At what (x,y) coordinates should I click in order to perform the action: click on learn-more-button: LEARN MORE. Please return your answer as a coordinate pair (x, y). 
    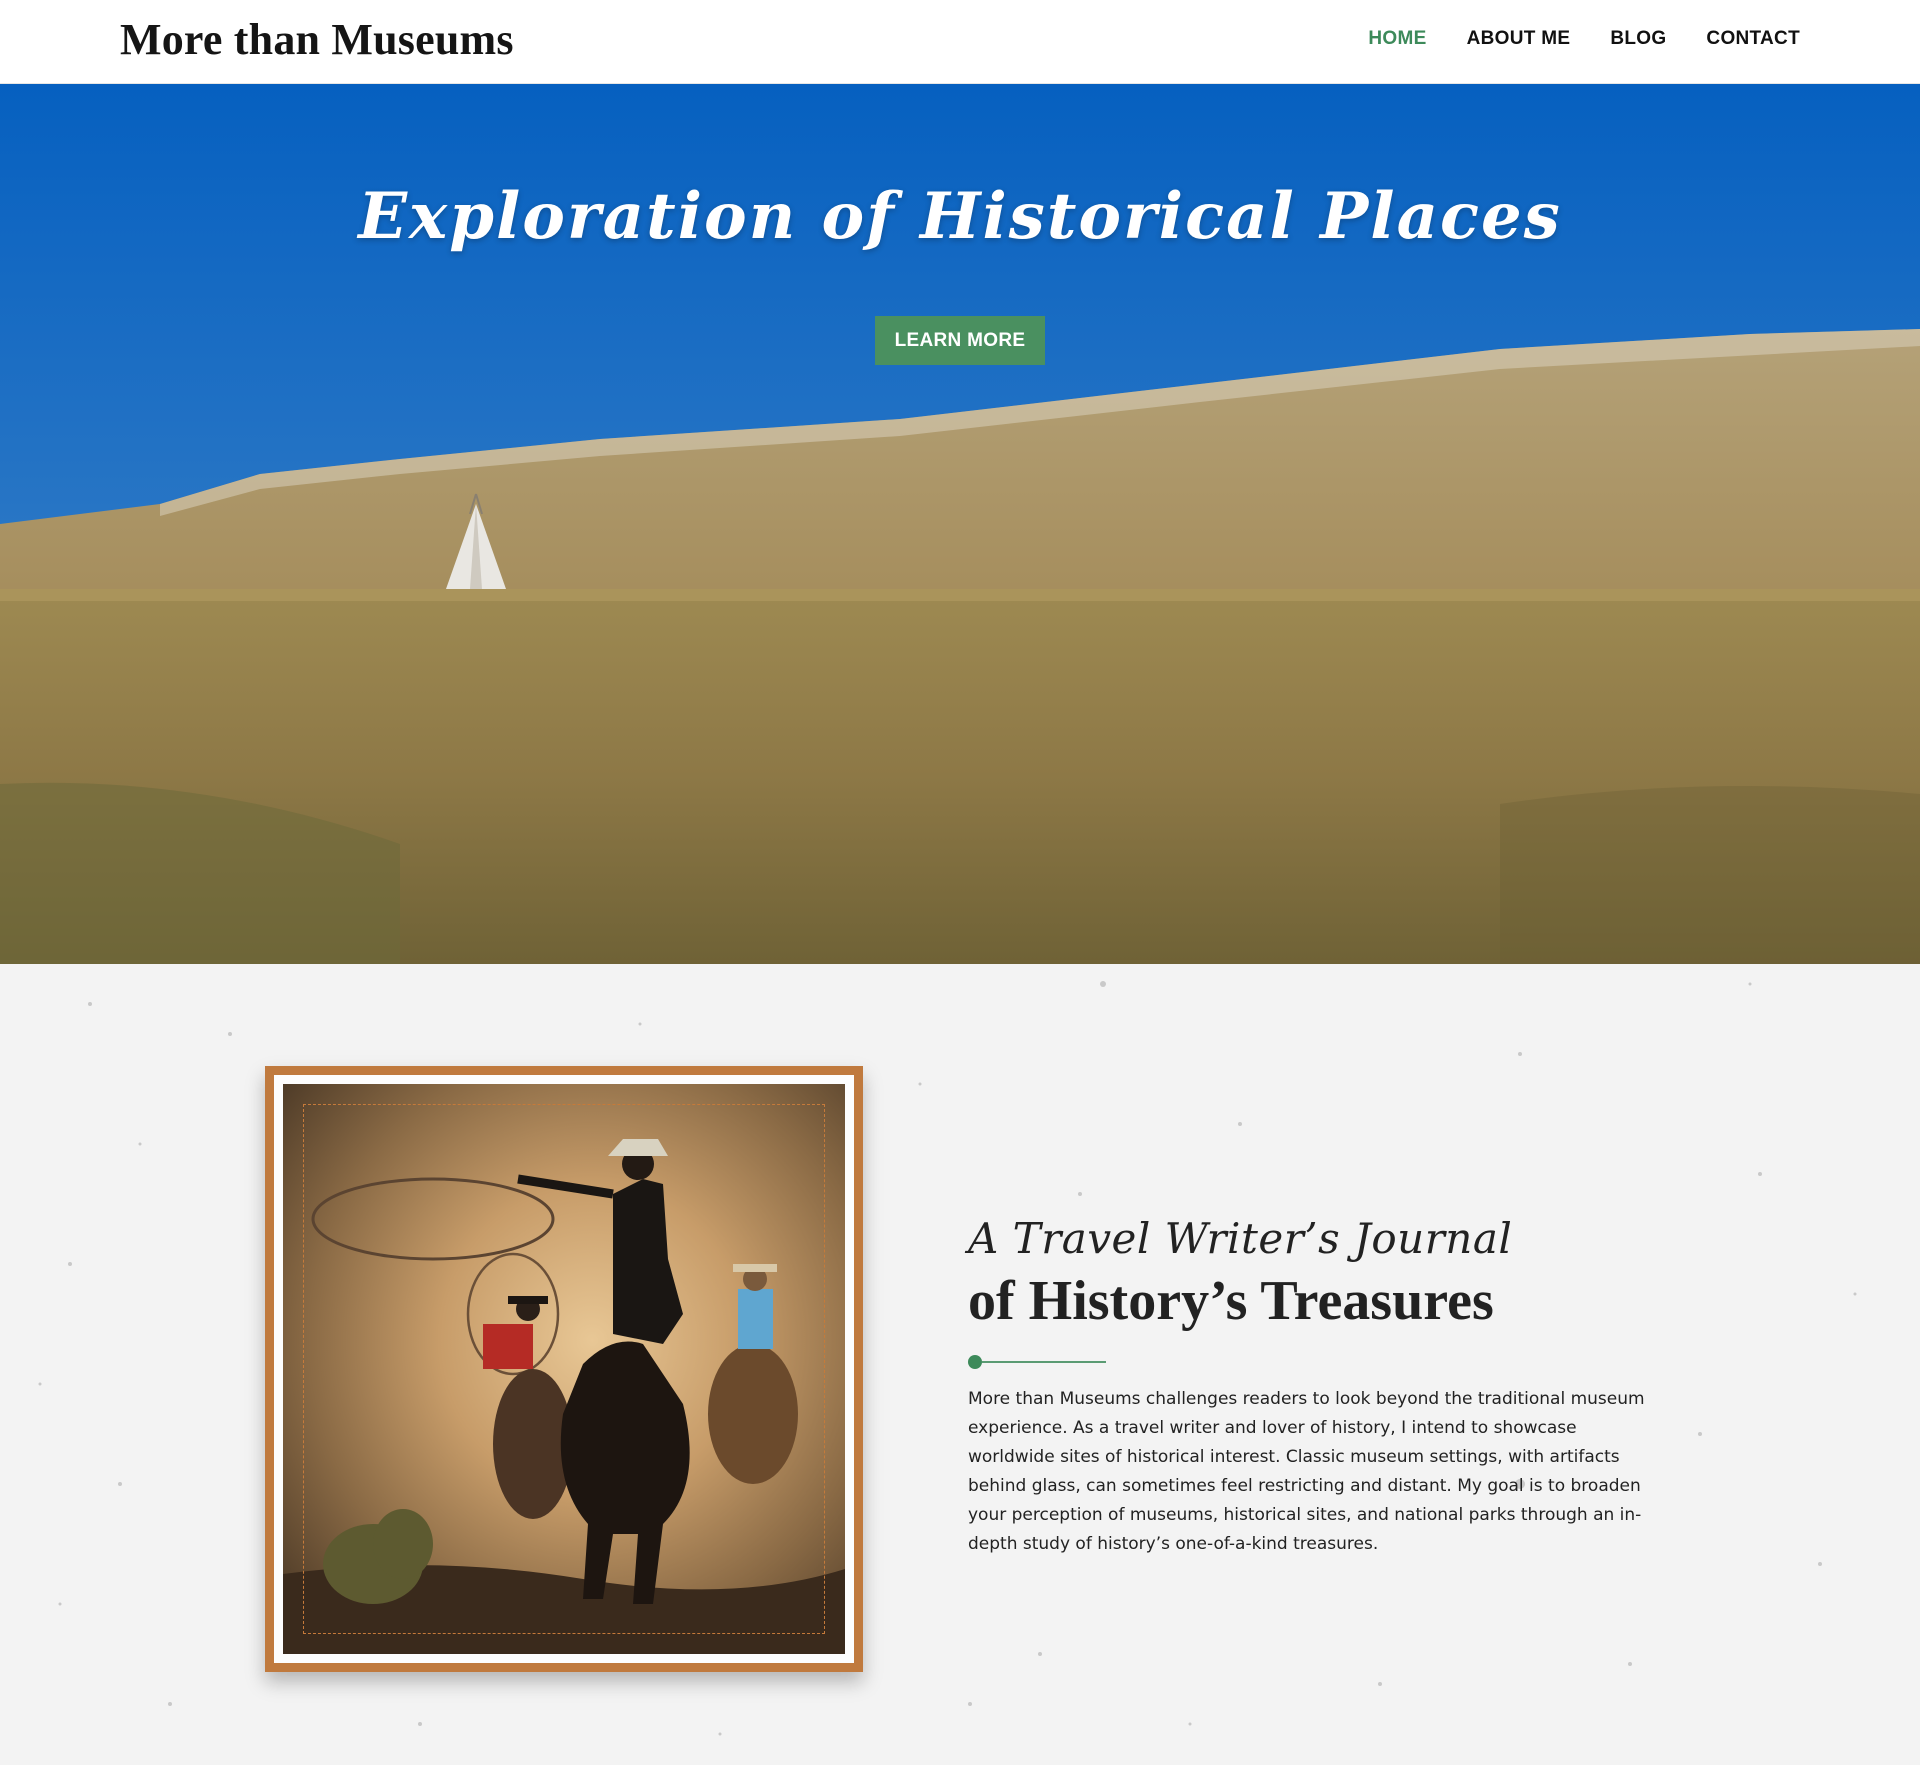
    Looking at the image, I should click on (960, 340).